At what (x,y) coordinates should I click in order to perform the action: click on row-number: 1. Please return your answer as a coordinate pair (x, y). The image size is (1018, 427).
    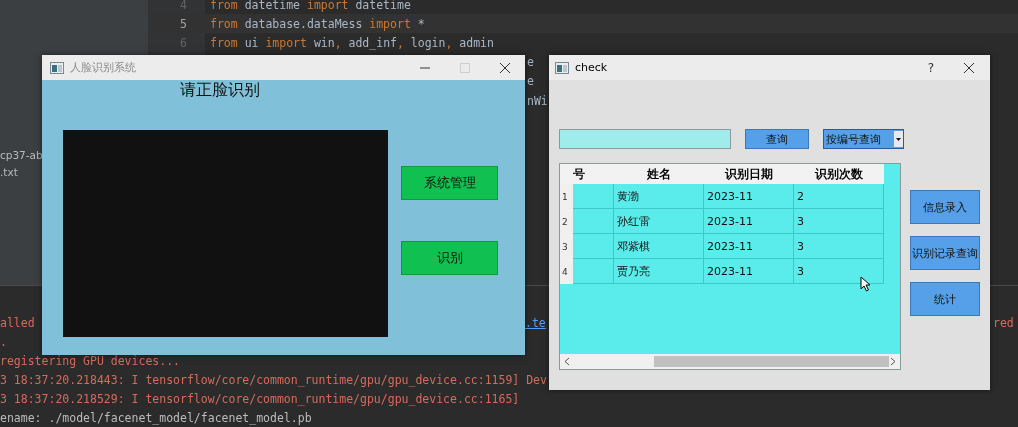
    Looking at the image, I should click on (566, 196).